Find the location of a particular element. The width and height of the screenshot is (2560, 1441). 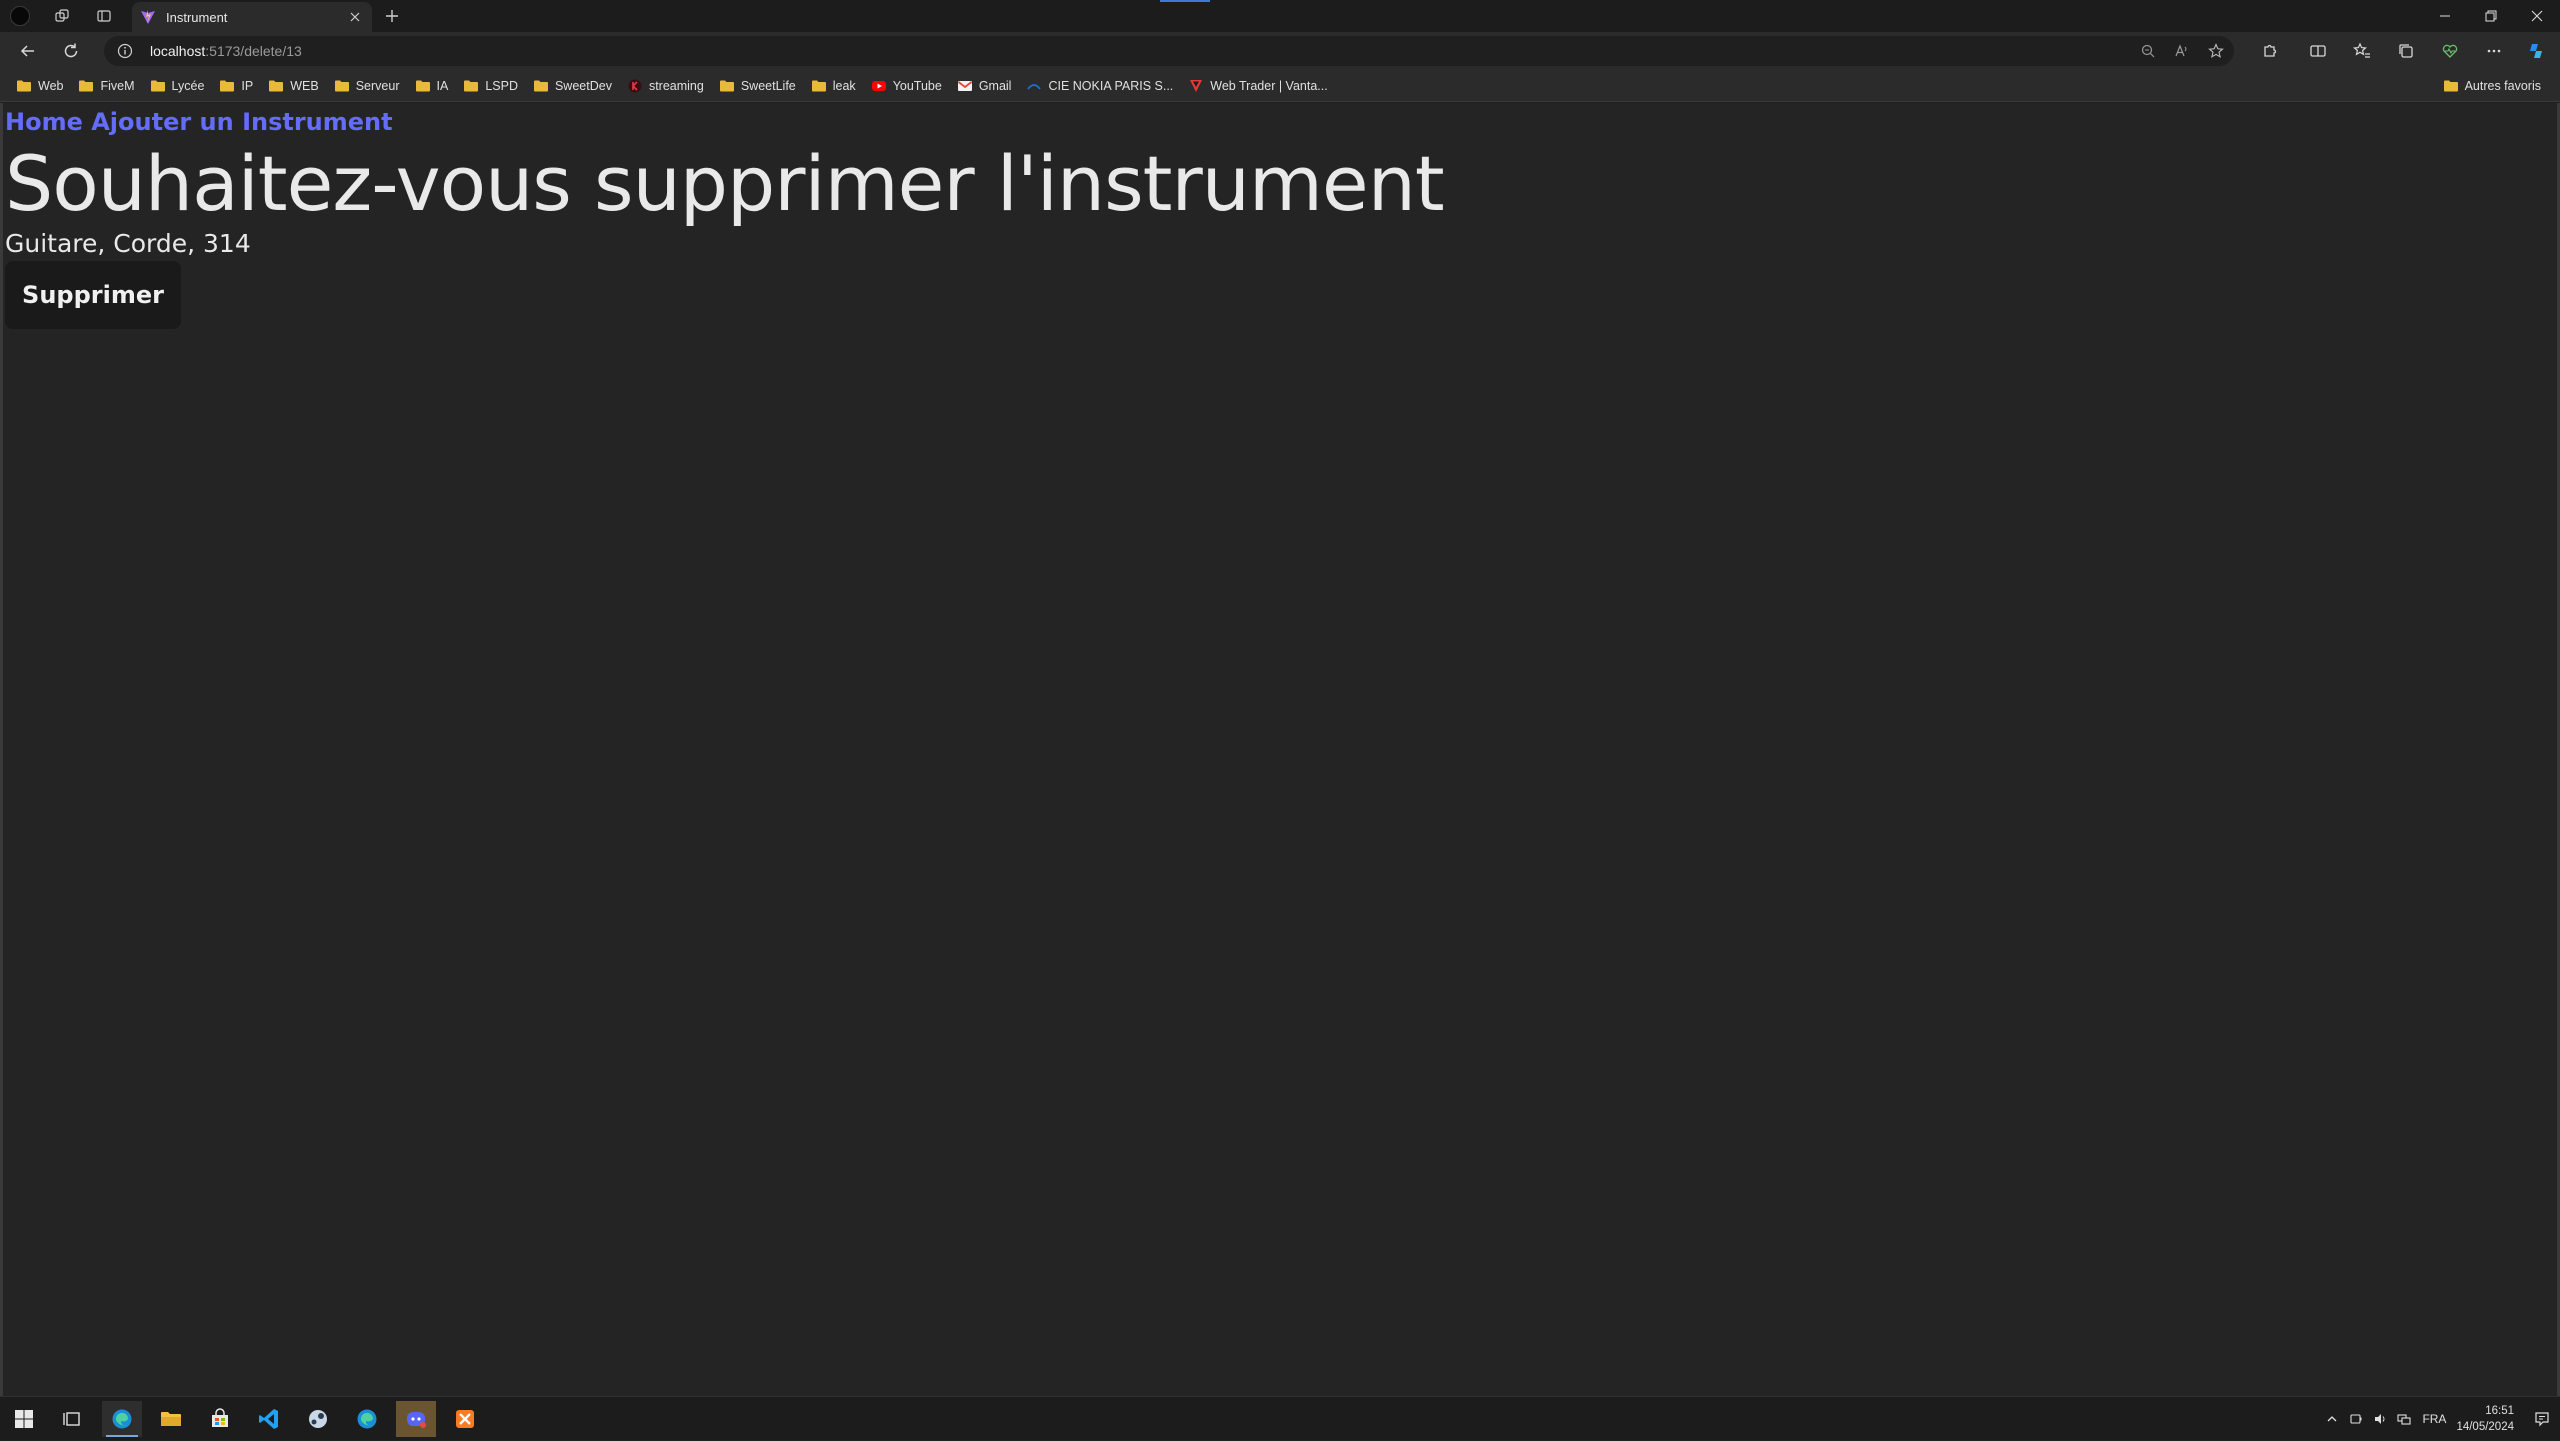

extensions-button is located at coordinates (2270, 51).